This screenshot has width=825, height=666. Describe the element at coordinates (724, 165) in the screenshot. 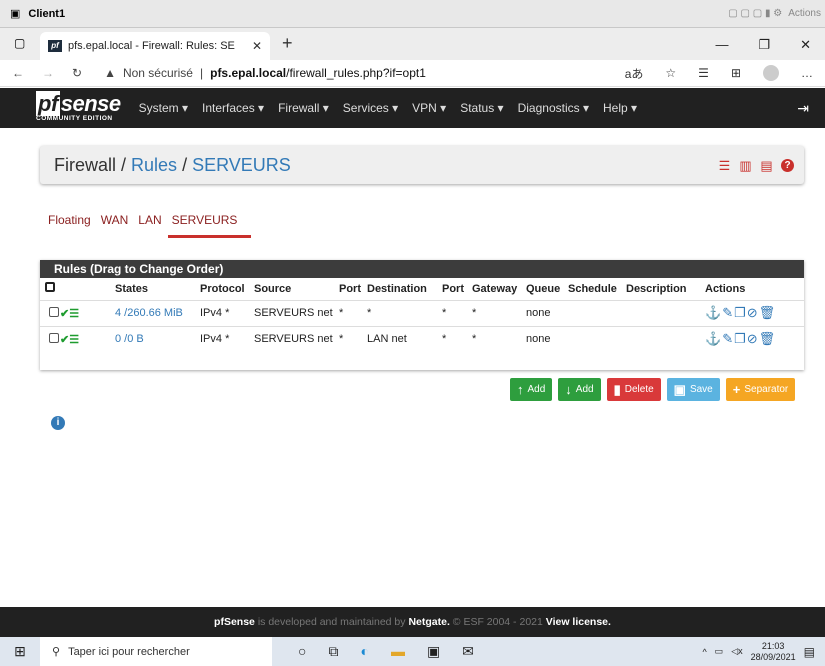

I see `filter-settings-icon: ☰` at that location.